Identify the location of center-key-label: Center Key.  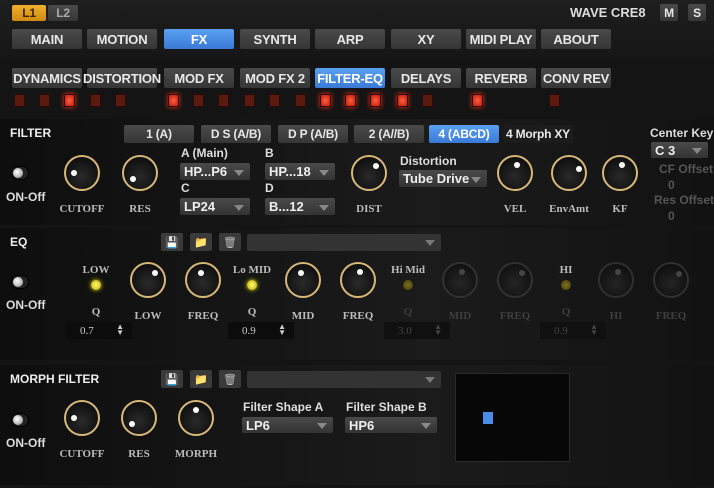
(682, 133).